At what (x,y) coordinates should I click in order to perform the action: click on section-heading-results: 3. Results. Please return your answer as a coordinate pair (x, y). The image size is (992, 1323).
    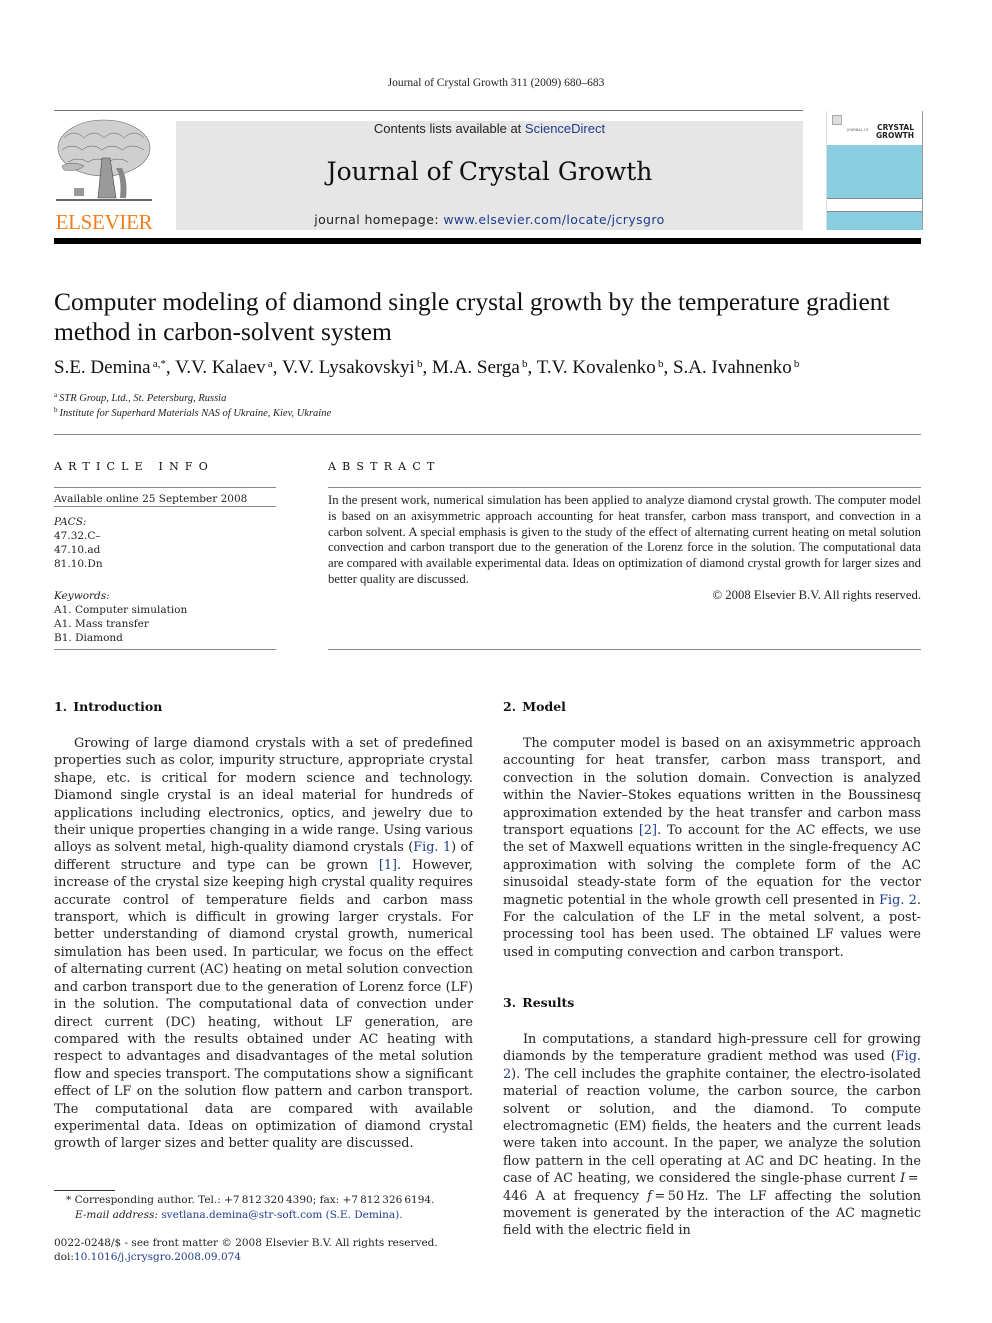
    Looking at the image, I should click on (539, 1002).